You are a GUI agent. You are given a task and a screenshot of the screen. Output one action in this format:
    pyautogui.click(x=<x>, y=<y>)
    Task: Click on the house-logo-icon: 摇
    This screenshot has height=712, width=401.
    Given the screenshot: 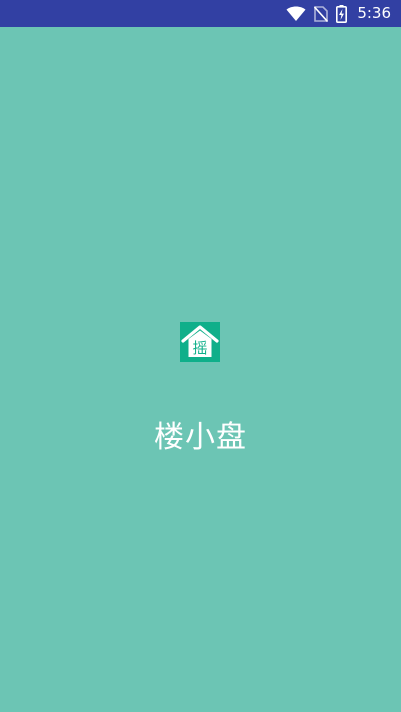 What is the action you would take?
    pyautogui.click(x=200, y=342)
    